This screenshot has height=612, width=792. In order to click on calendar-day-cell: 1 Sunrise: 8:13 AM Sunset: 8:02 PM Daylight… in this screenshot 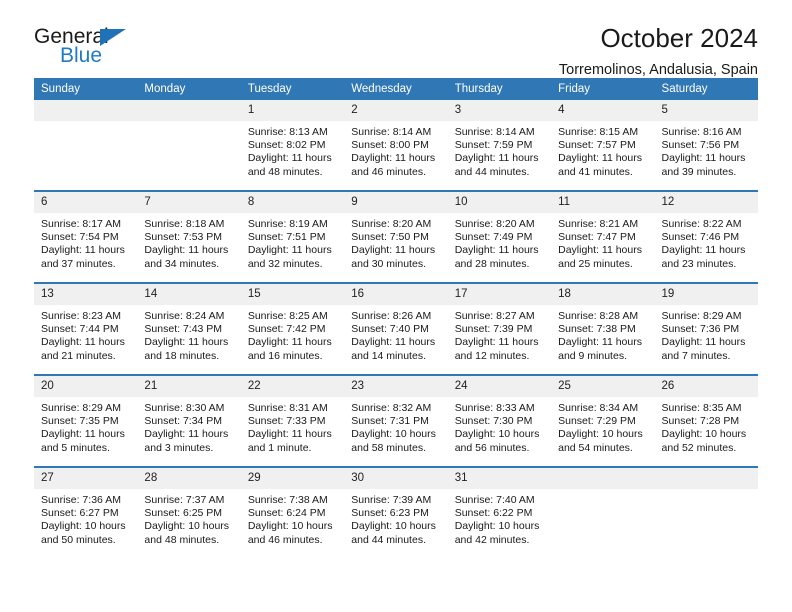, I will do `click(292, 146)`.